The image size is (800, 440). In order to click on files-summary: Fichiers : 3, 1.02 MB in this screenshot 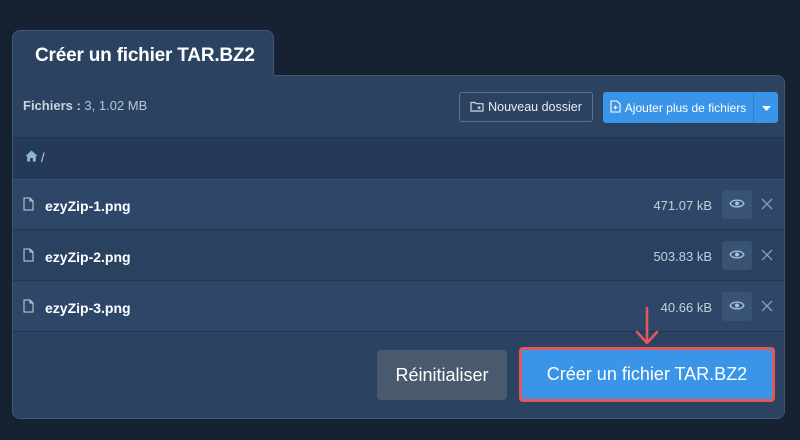, I will do `click(85, 105)`.